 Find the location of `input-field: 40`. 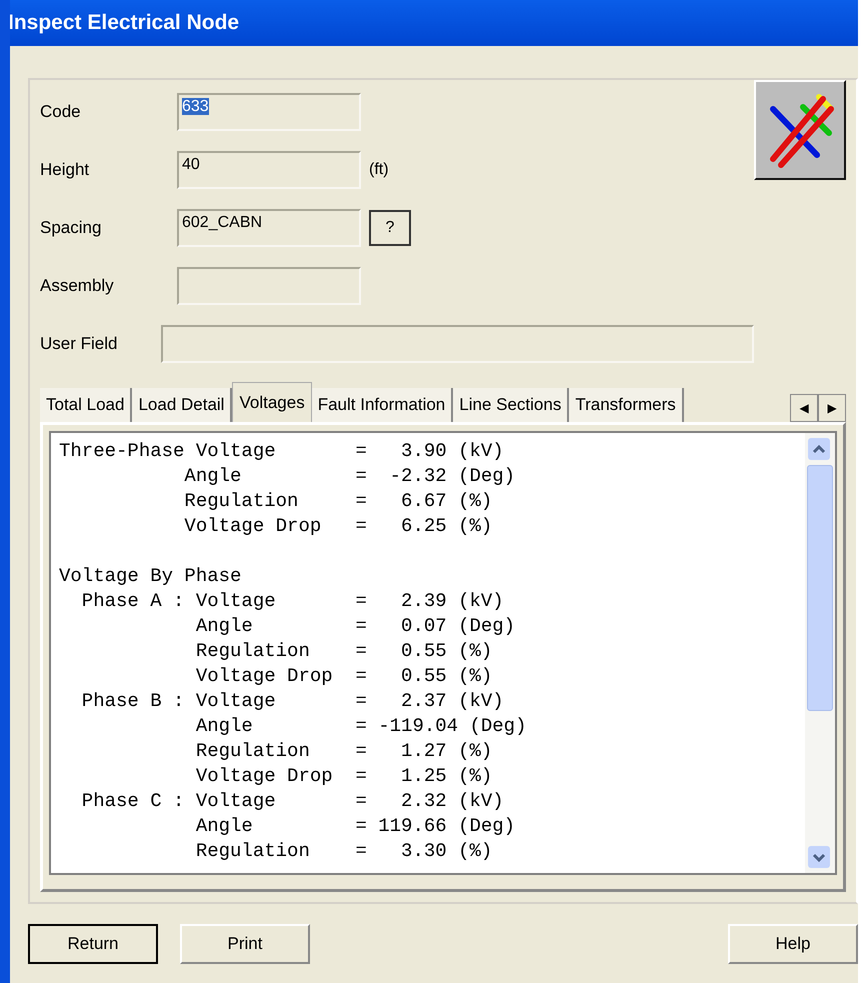

input-field: 40 is located at coordinates (269, 170).